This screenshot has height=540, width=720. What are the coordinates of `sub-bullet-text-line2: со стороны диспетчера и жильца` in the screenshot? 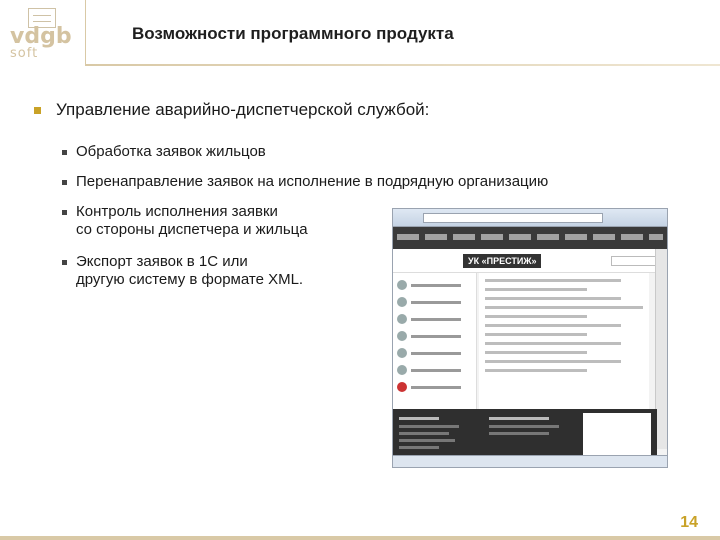 It's located at (192, 229).